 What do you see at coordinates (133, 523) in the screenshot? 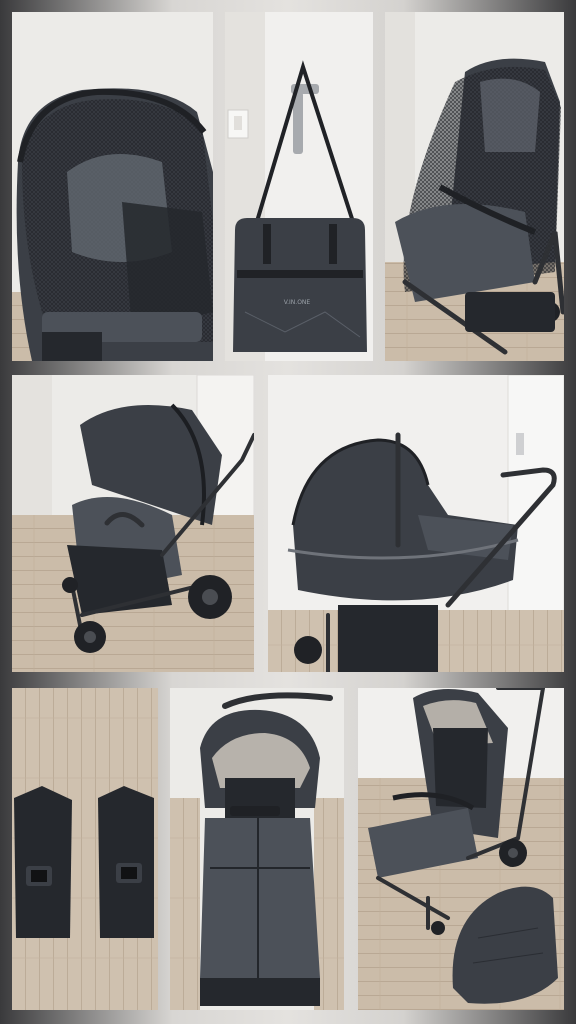
I see `photo-stroller-seat-unit` at bounding box center [133, 523].